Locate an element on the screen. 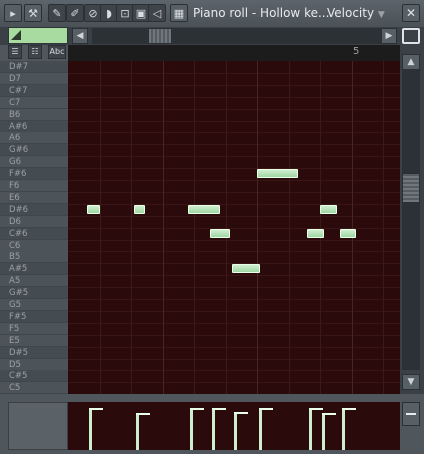 Image resolution: width=424 pixels, height=454 pixels. event-separator is located at coordinates (212, 398).